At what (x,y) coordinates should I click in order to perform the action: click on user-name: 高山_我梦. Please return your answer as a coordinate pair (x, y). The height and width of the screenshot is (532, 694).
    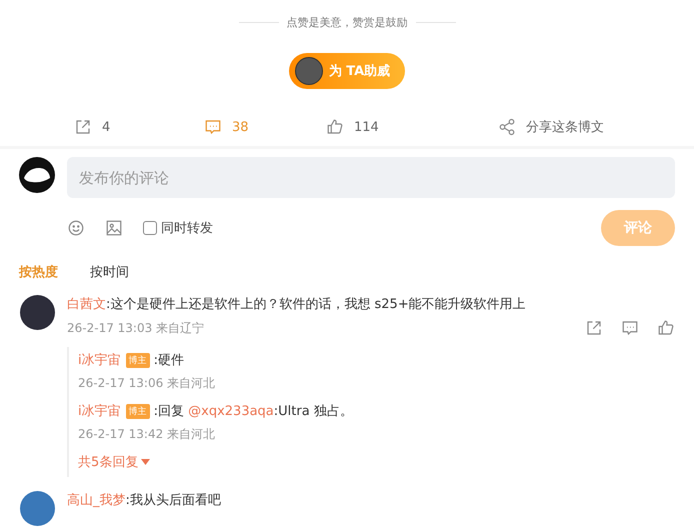
    Looking at the image, I should click on (96, 500).